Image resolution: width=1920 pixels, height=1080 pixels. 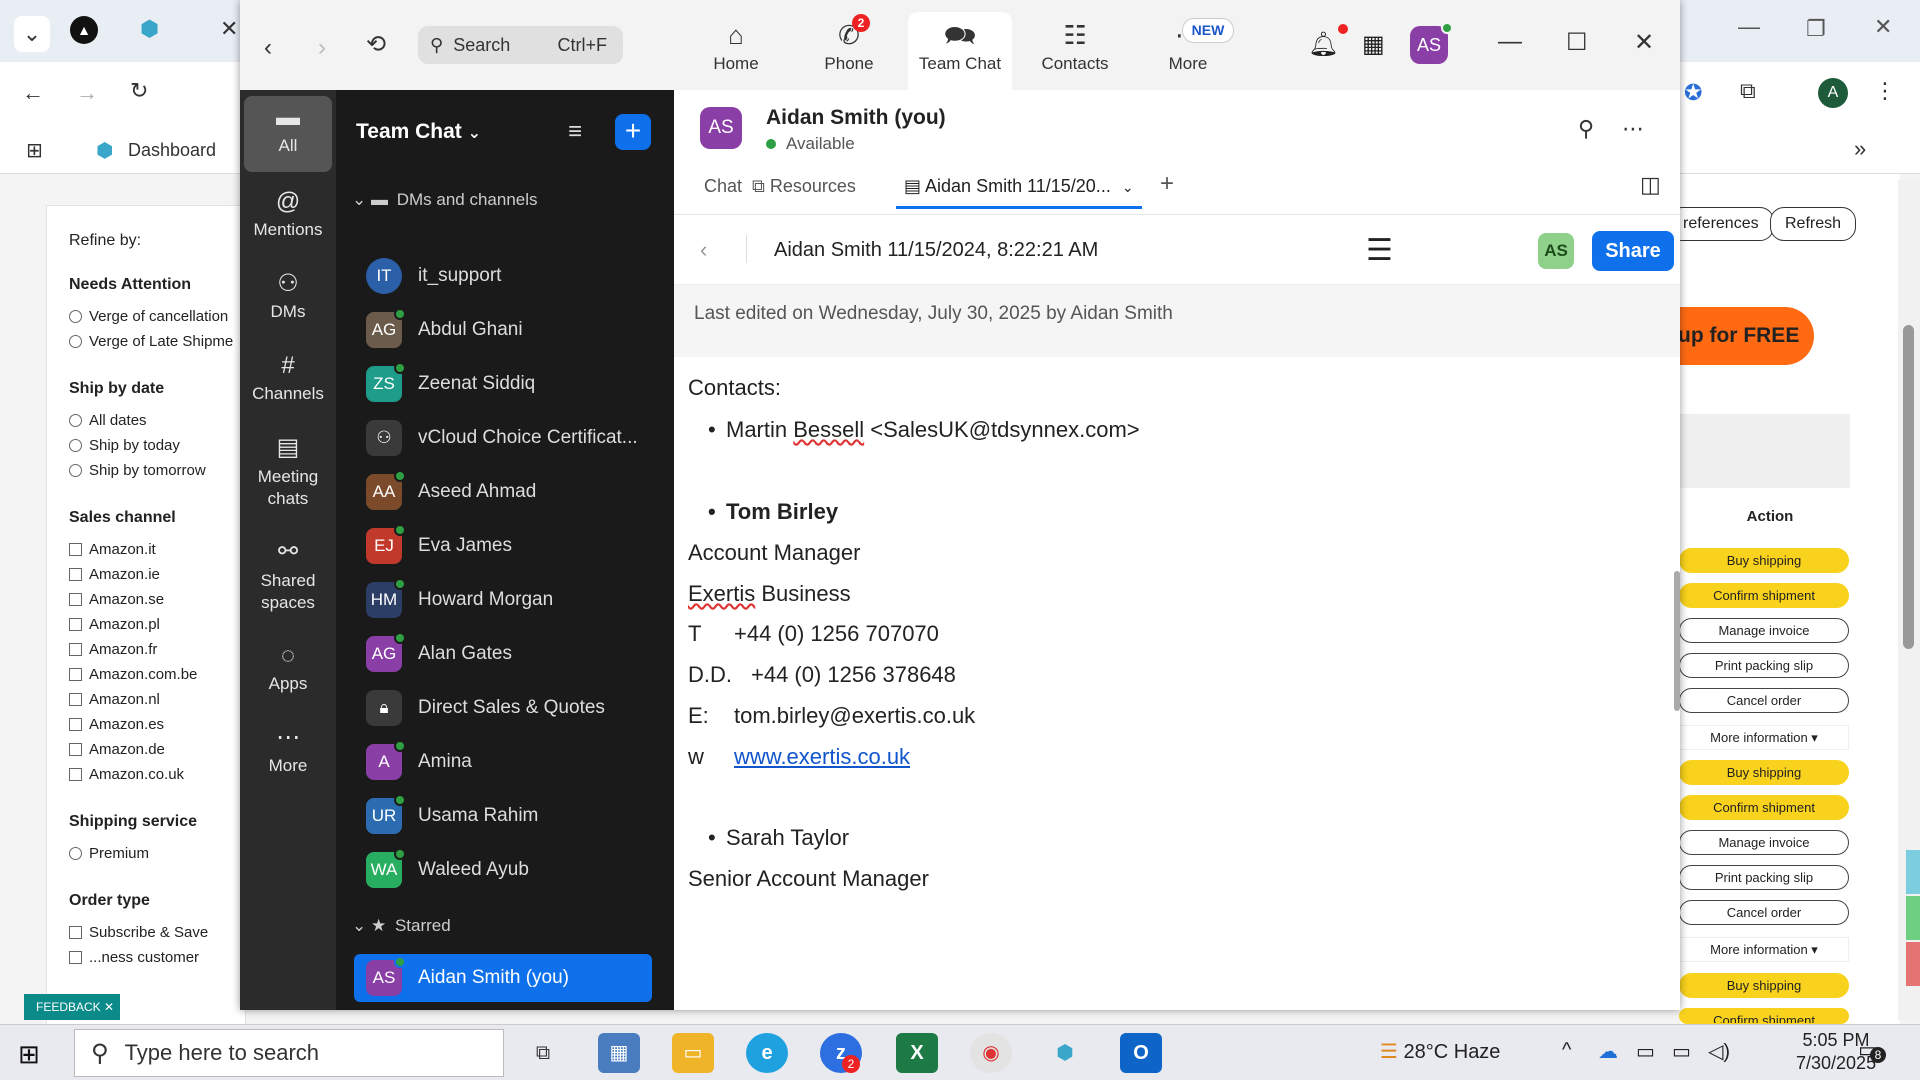 I want to click on filter-checkbox: Amazon.se, so click(x=157, y=599).